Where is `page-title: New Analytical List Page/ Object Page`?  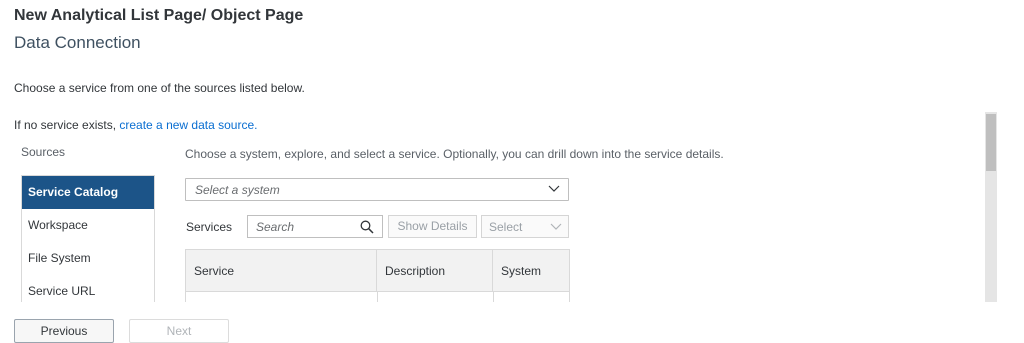 page-title: New Analytical List Page/ Object Page is located at coordinates (159, 15).